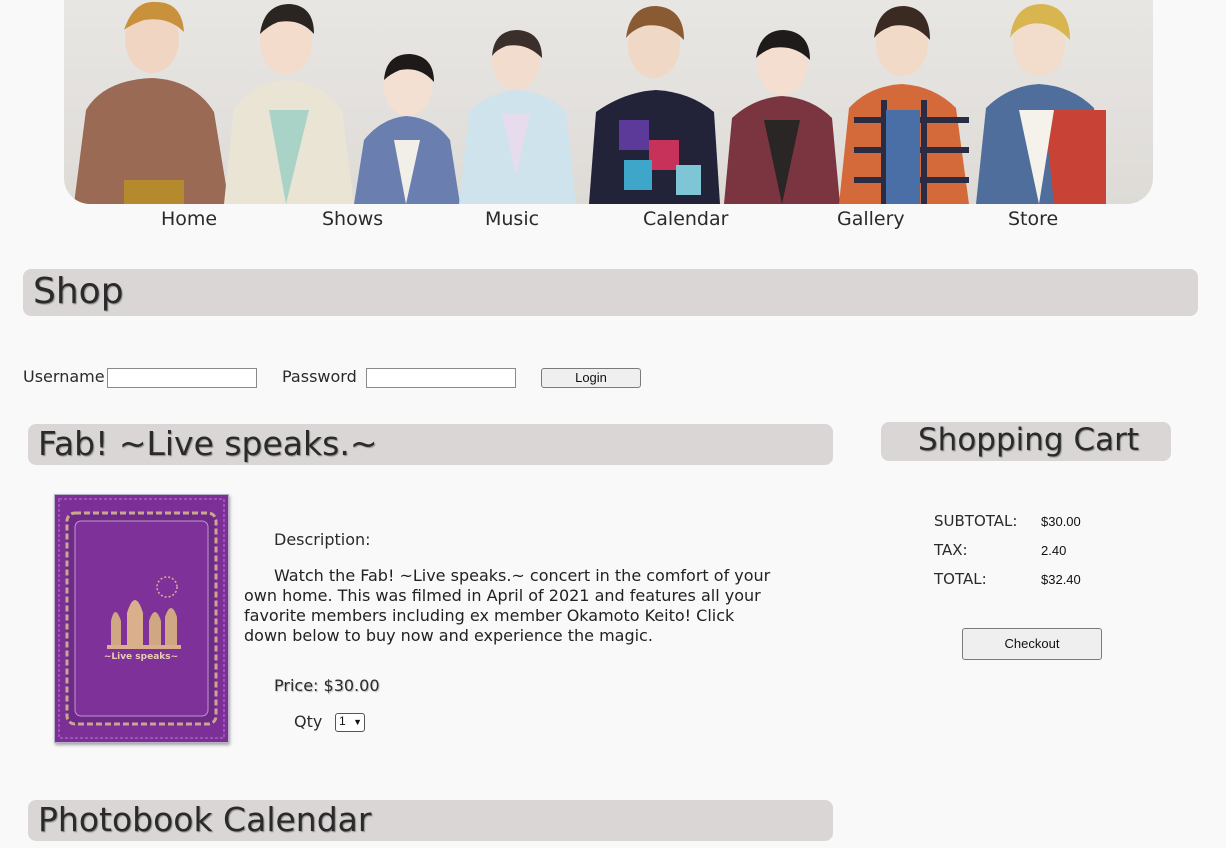 Image resolution: width=1226 pixels, height=848 pixels. Describe the element at coordinates (591, 378) in the screenshot. I see `login-button: Login` at that location.